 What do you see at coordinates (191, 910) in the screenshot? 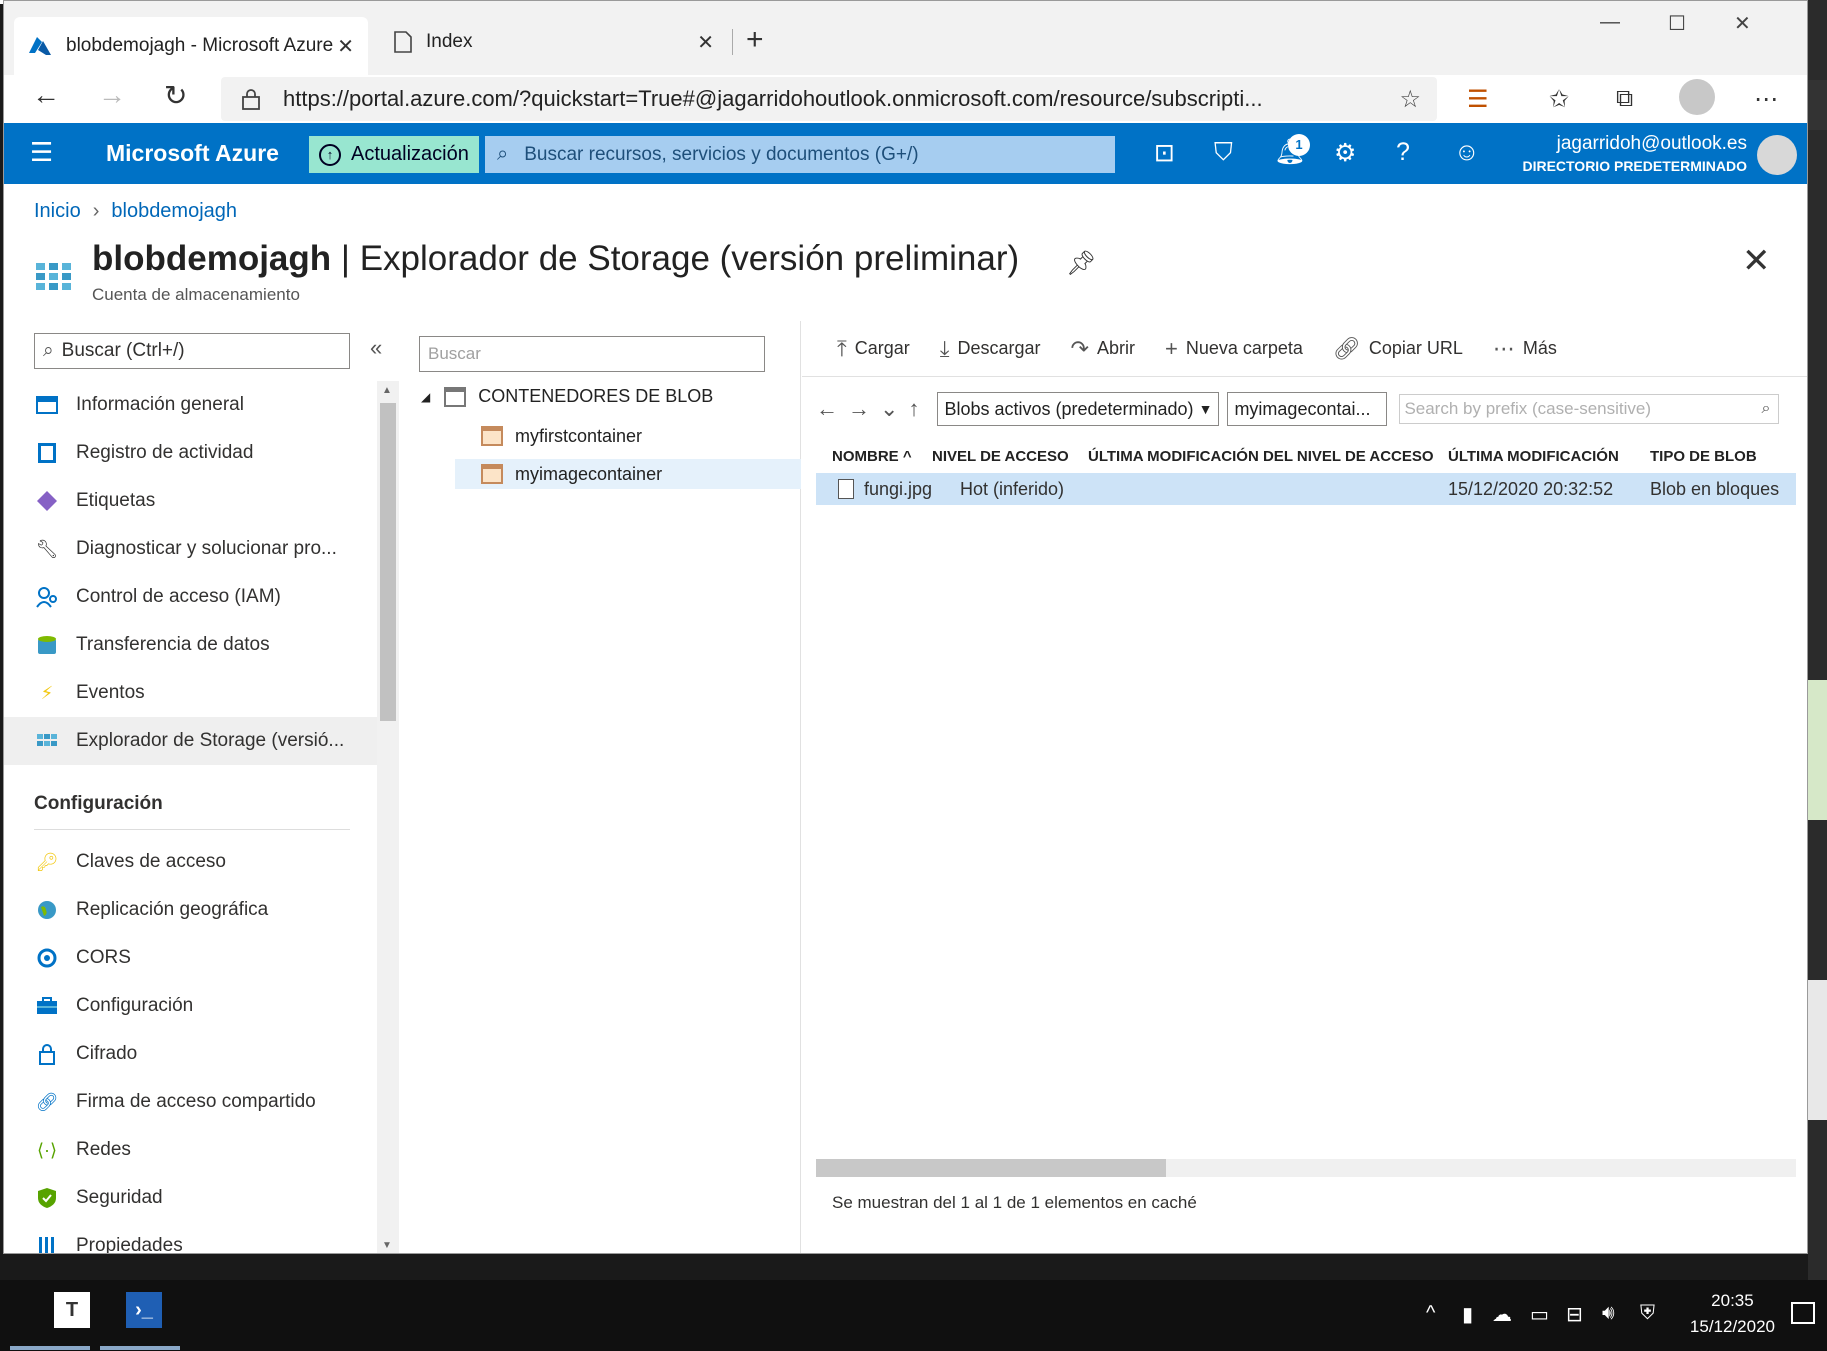
I see `menu-item-geo-replication: Replicación geográfica` at bounding box center [191, 910].